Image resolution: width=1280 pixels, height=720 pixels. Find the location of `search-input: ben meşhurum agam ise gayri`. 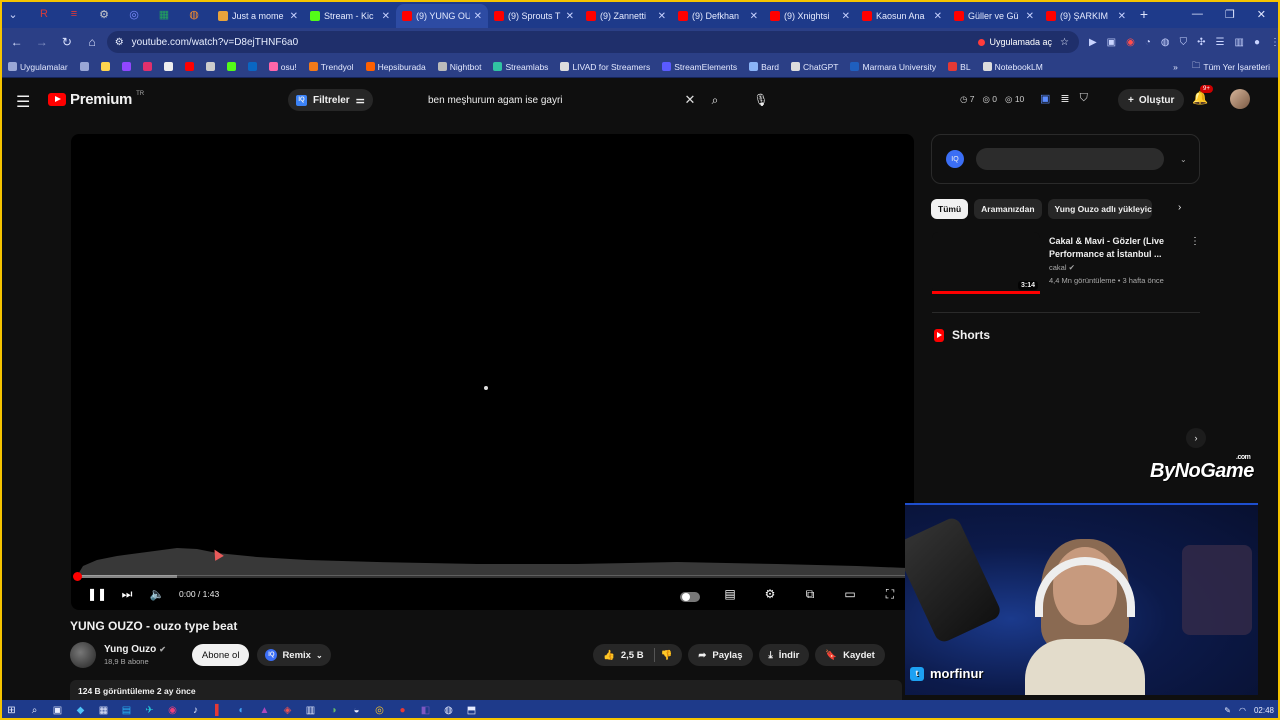

search-input: ben meşhurum agam ise gayri is located at coordinates (549, 100).